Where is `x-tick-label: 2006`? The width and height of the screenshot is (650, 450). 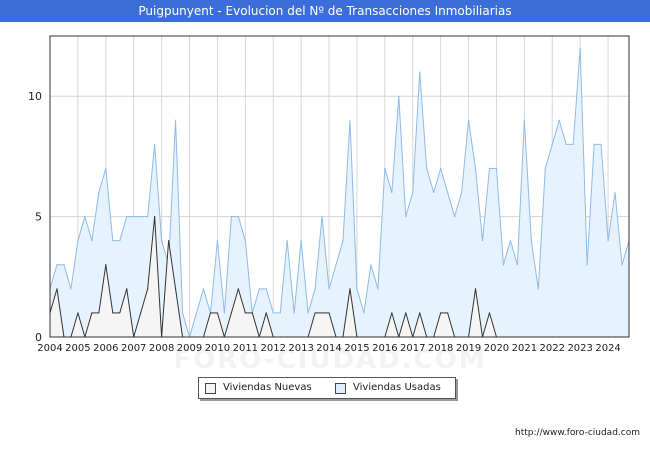 x-tick-label: 2006 is located at coordinates (105, 348).